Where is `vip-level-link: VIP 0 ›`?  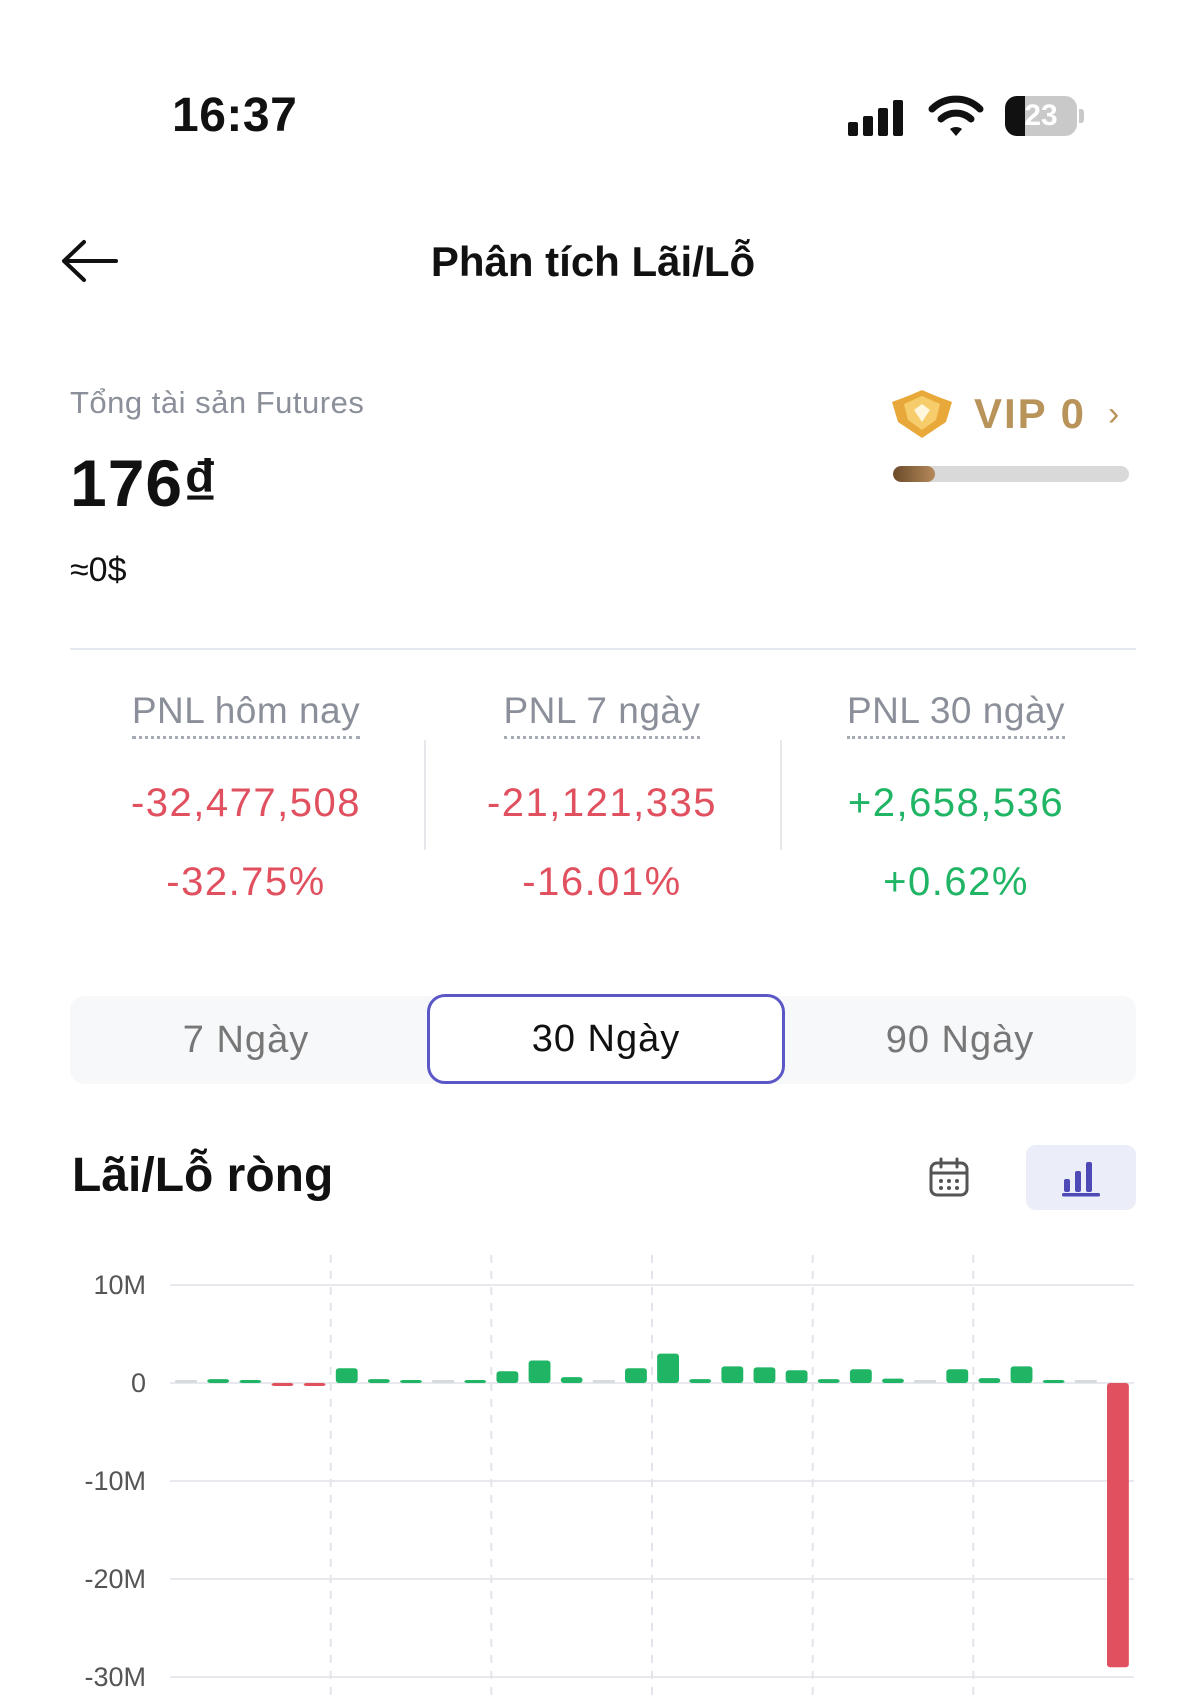 vip-level-link: VIP 0 › is located at coordinates (1003, 414).